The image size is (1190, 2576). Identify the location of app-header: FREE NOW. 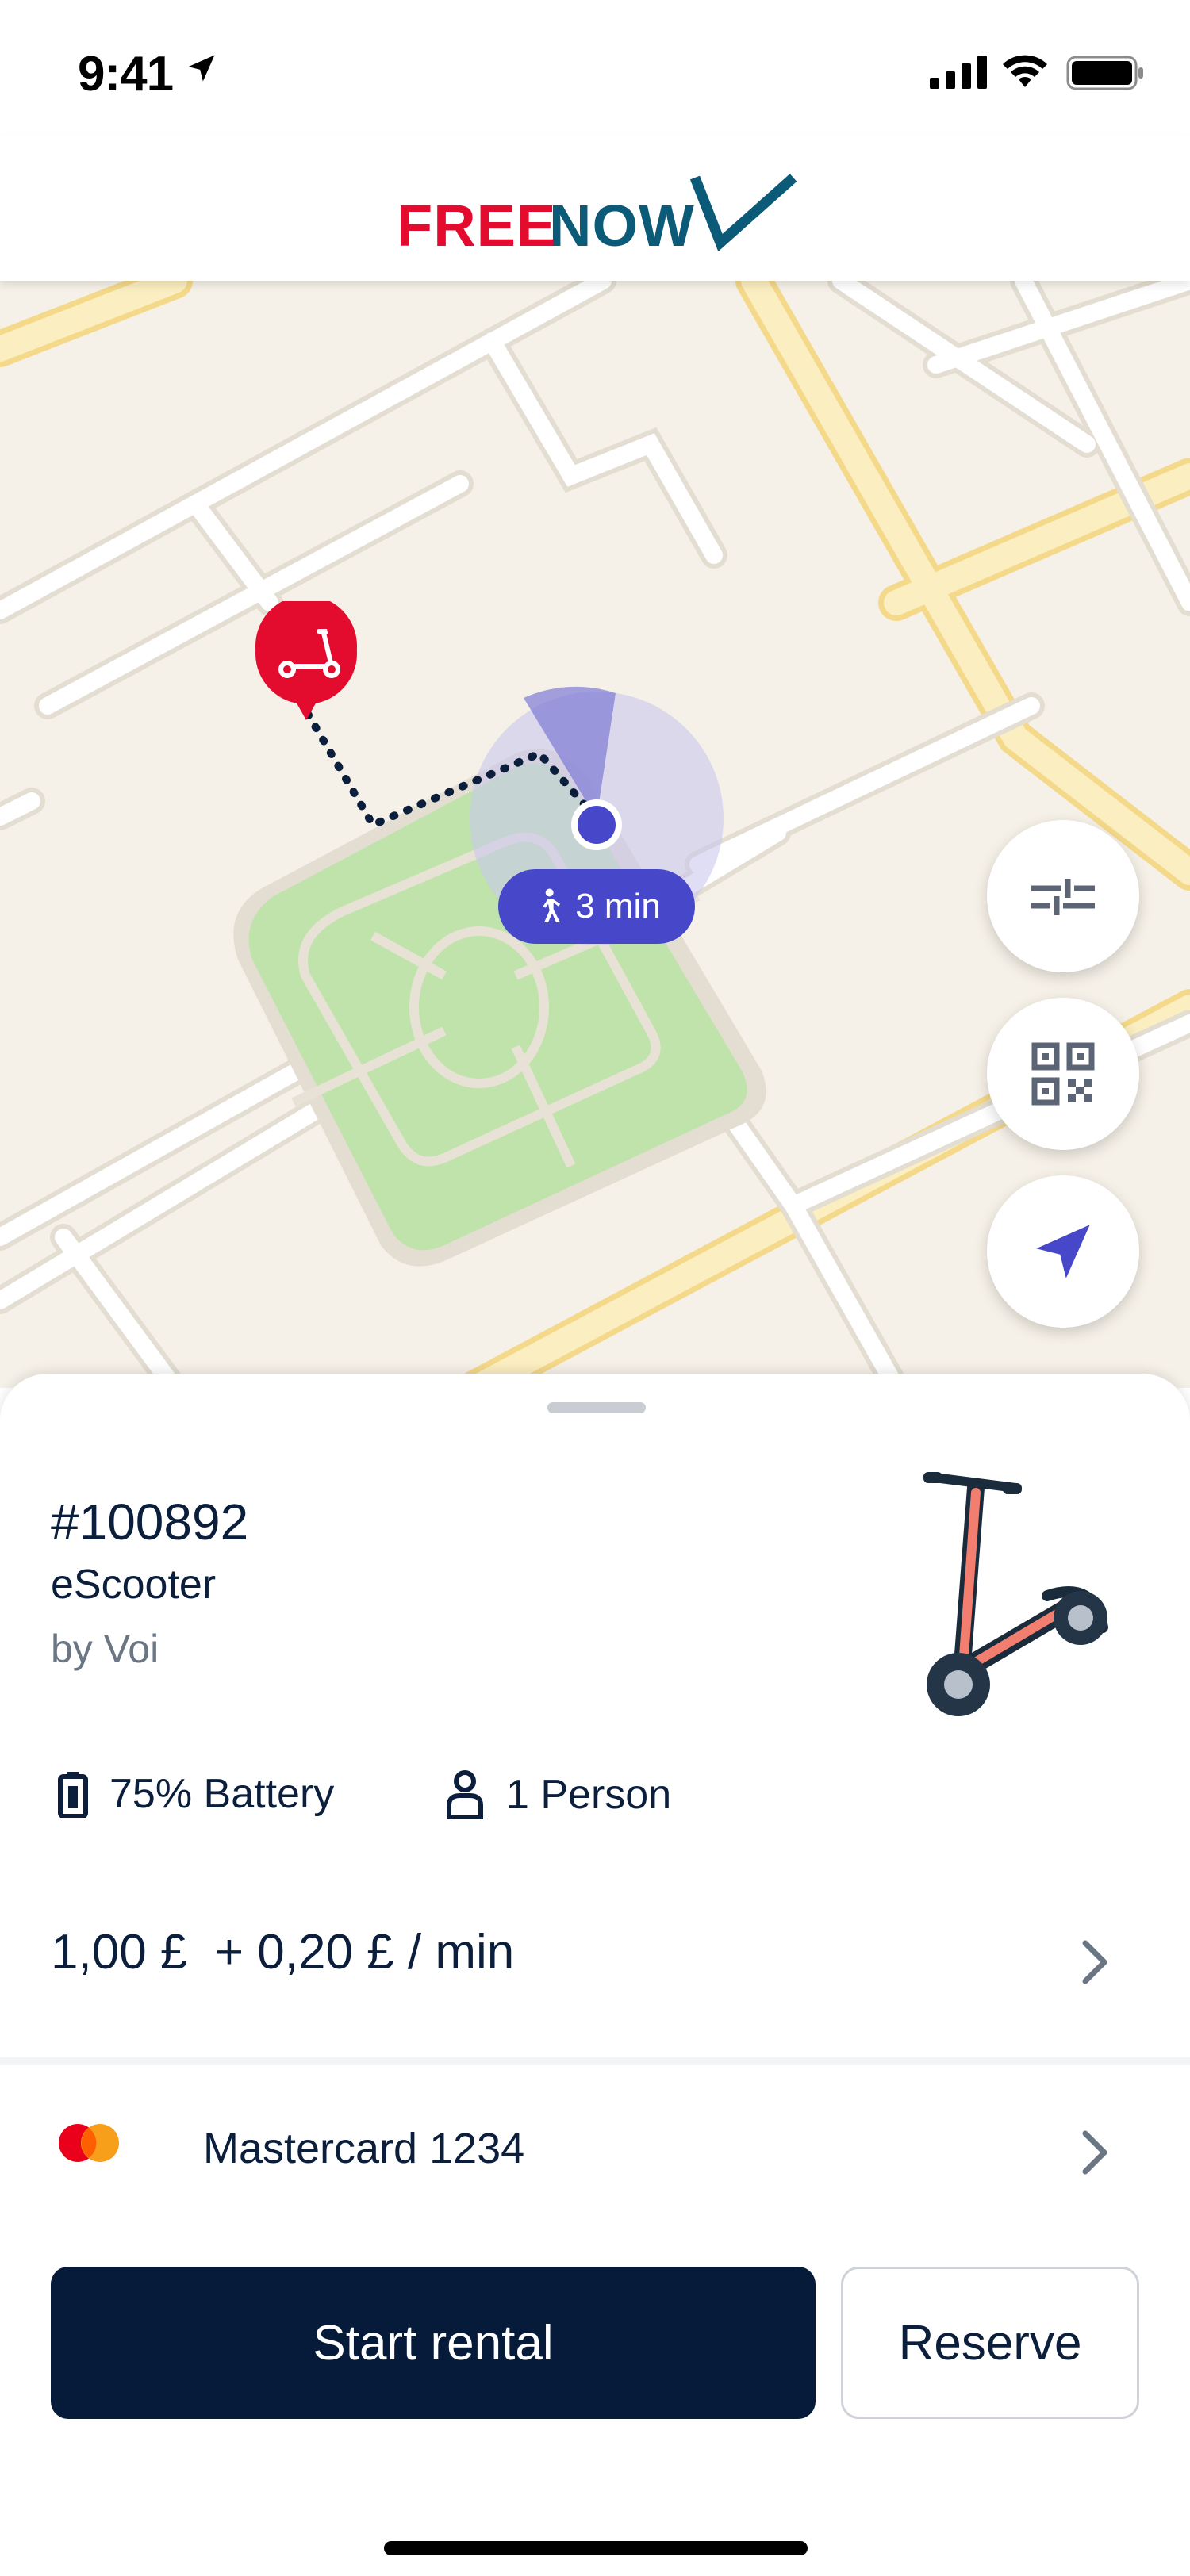
(595, 208).